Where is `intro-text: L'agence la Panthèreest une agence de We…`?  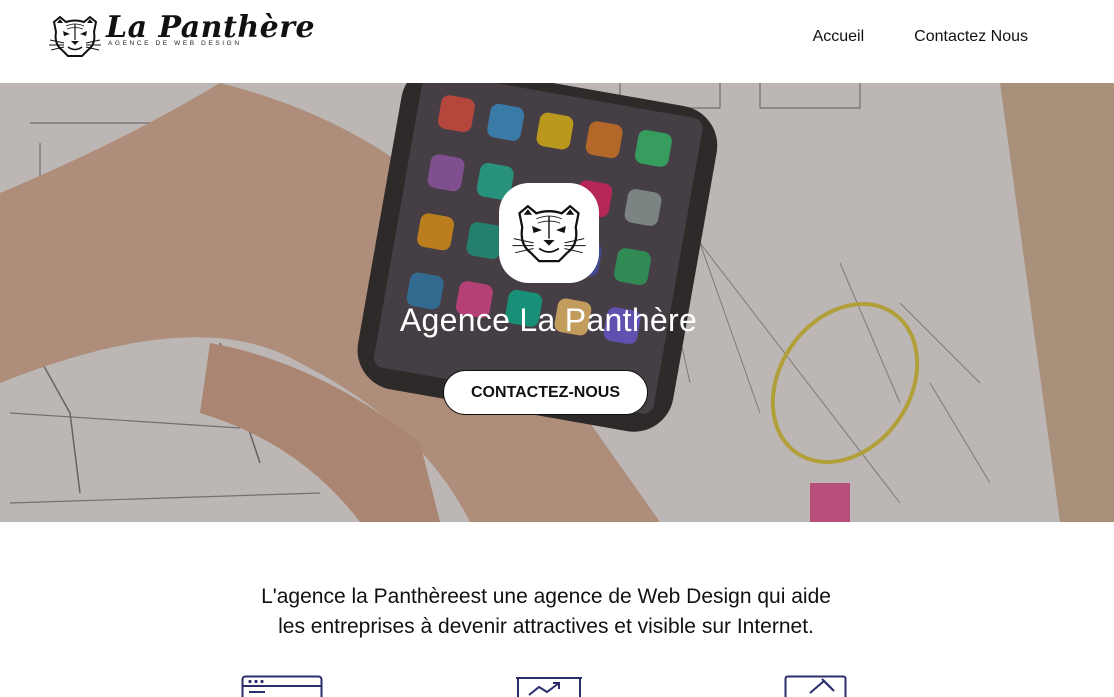 intro-text: L'agence la Panthèreest une agence de We… is located at coordinates (546, 612).